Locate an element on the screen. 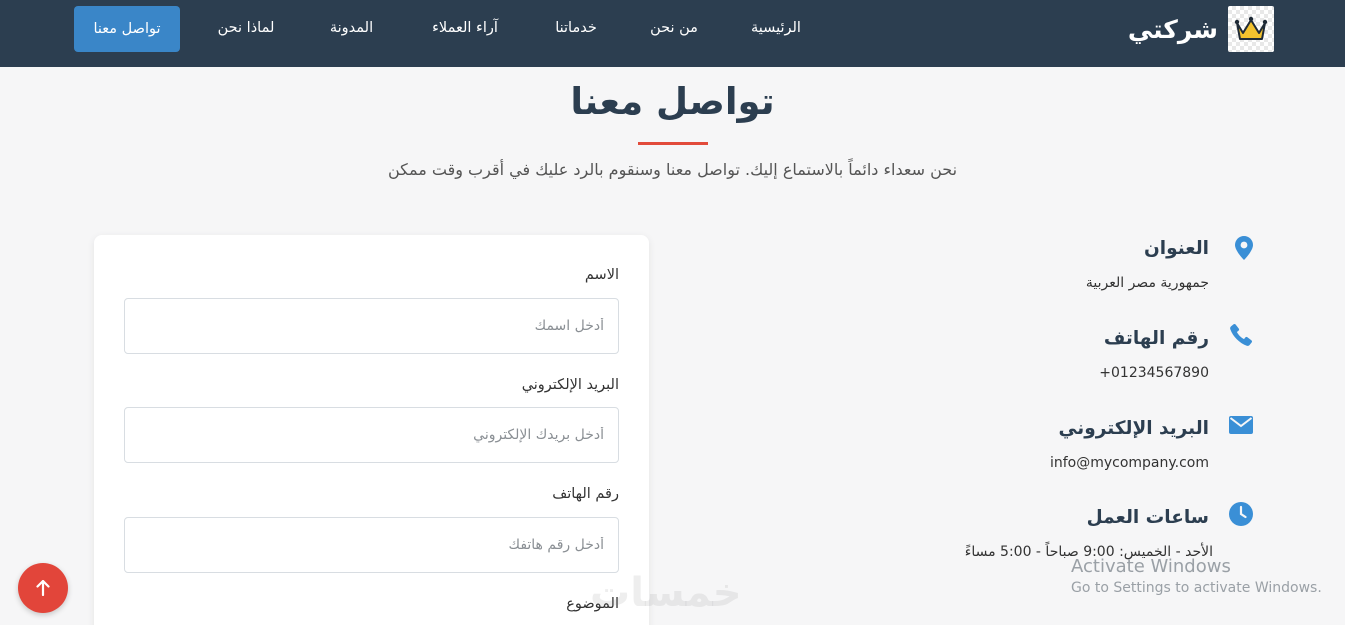 Image resolution: width=1345 pixels, height=625 pixels. address-value: جمهورية مصر العربية is located at coordinates (1147, 283).